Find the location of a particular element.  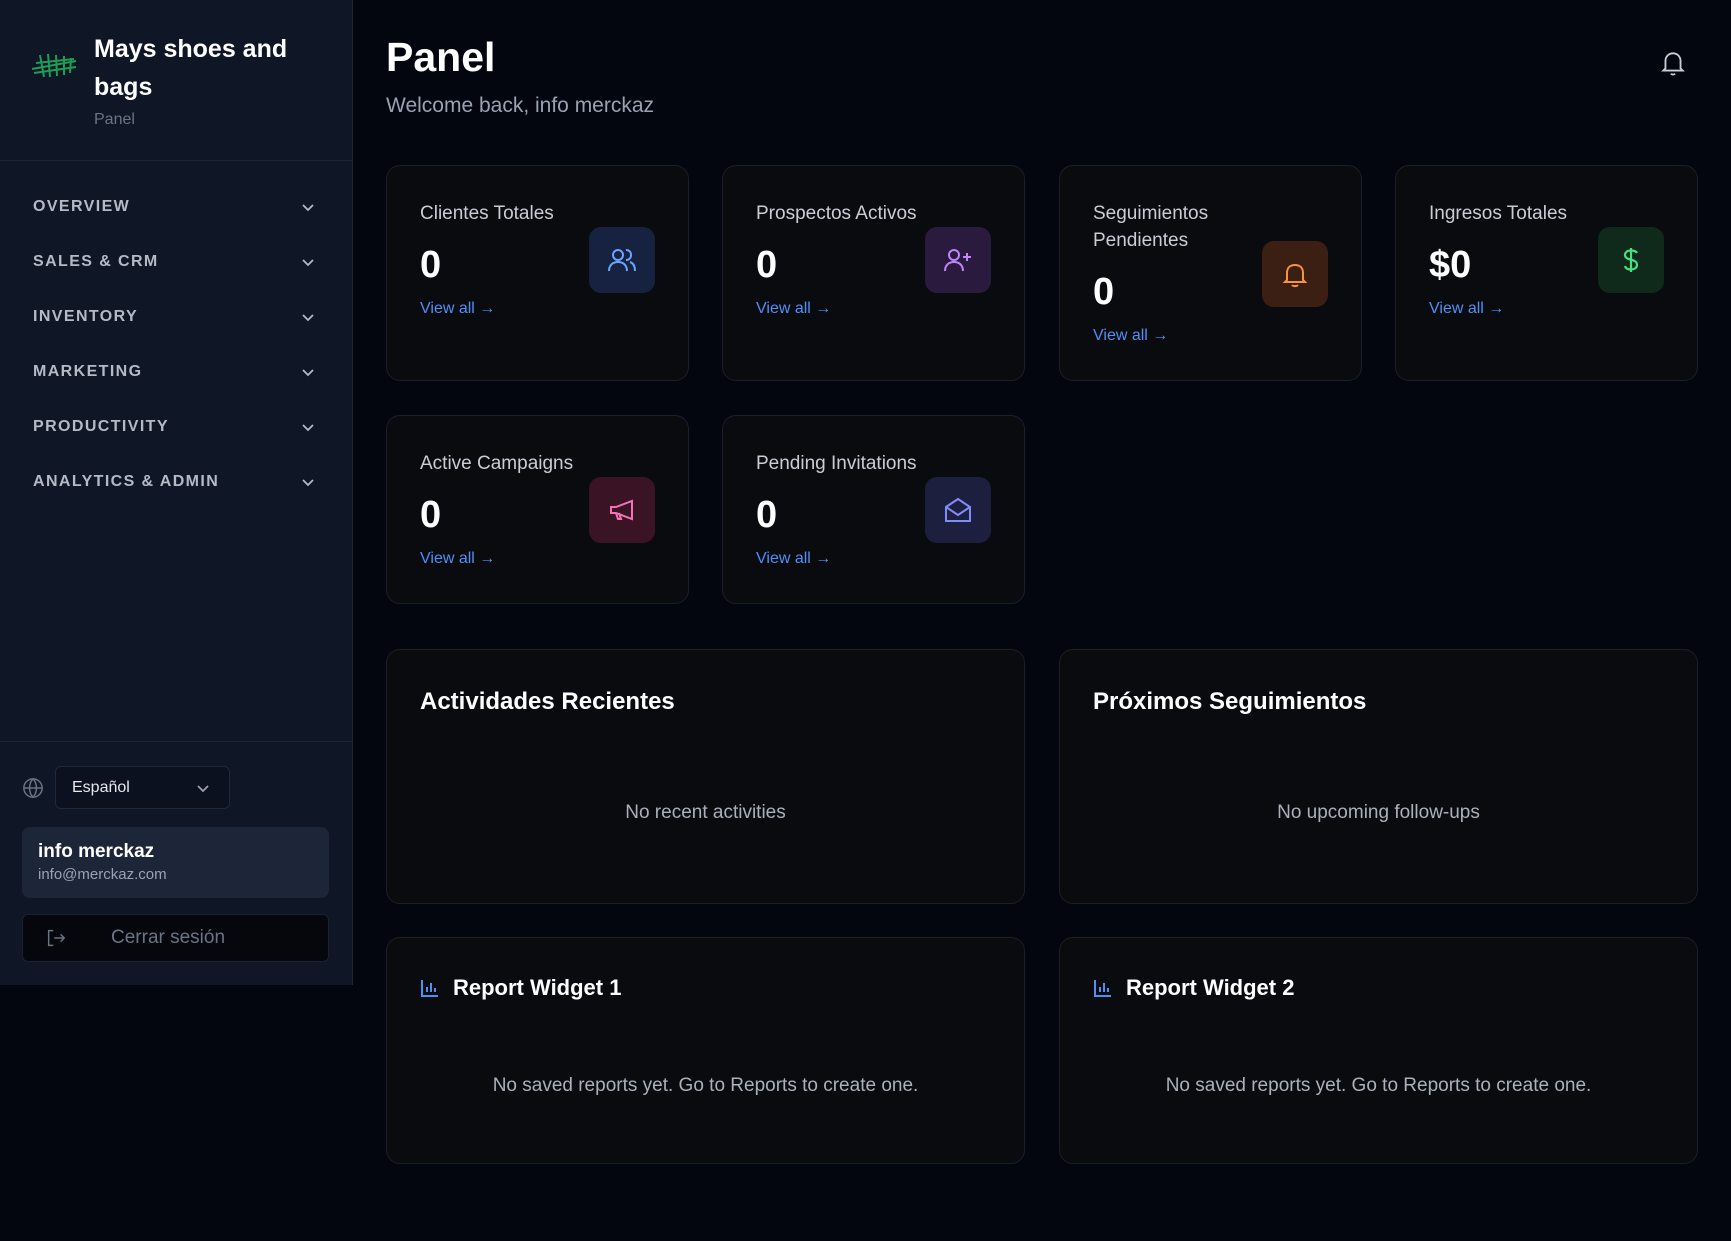

nav-label: OVERVIEW is located at coordinates (82, 206).